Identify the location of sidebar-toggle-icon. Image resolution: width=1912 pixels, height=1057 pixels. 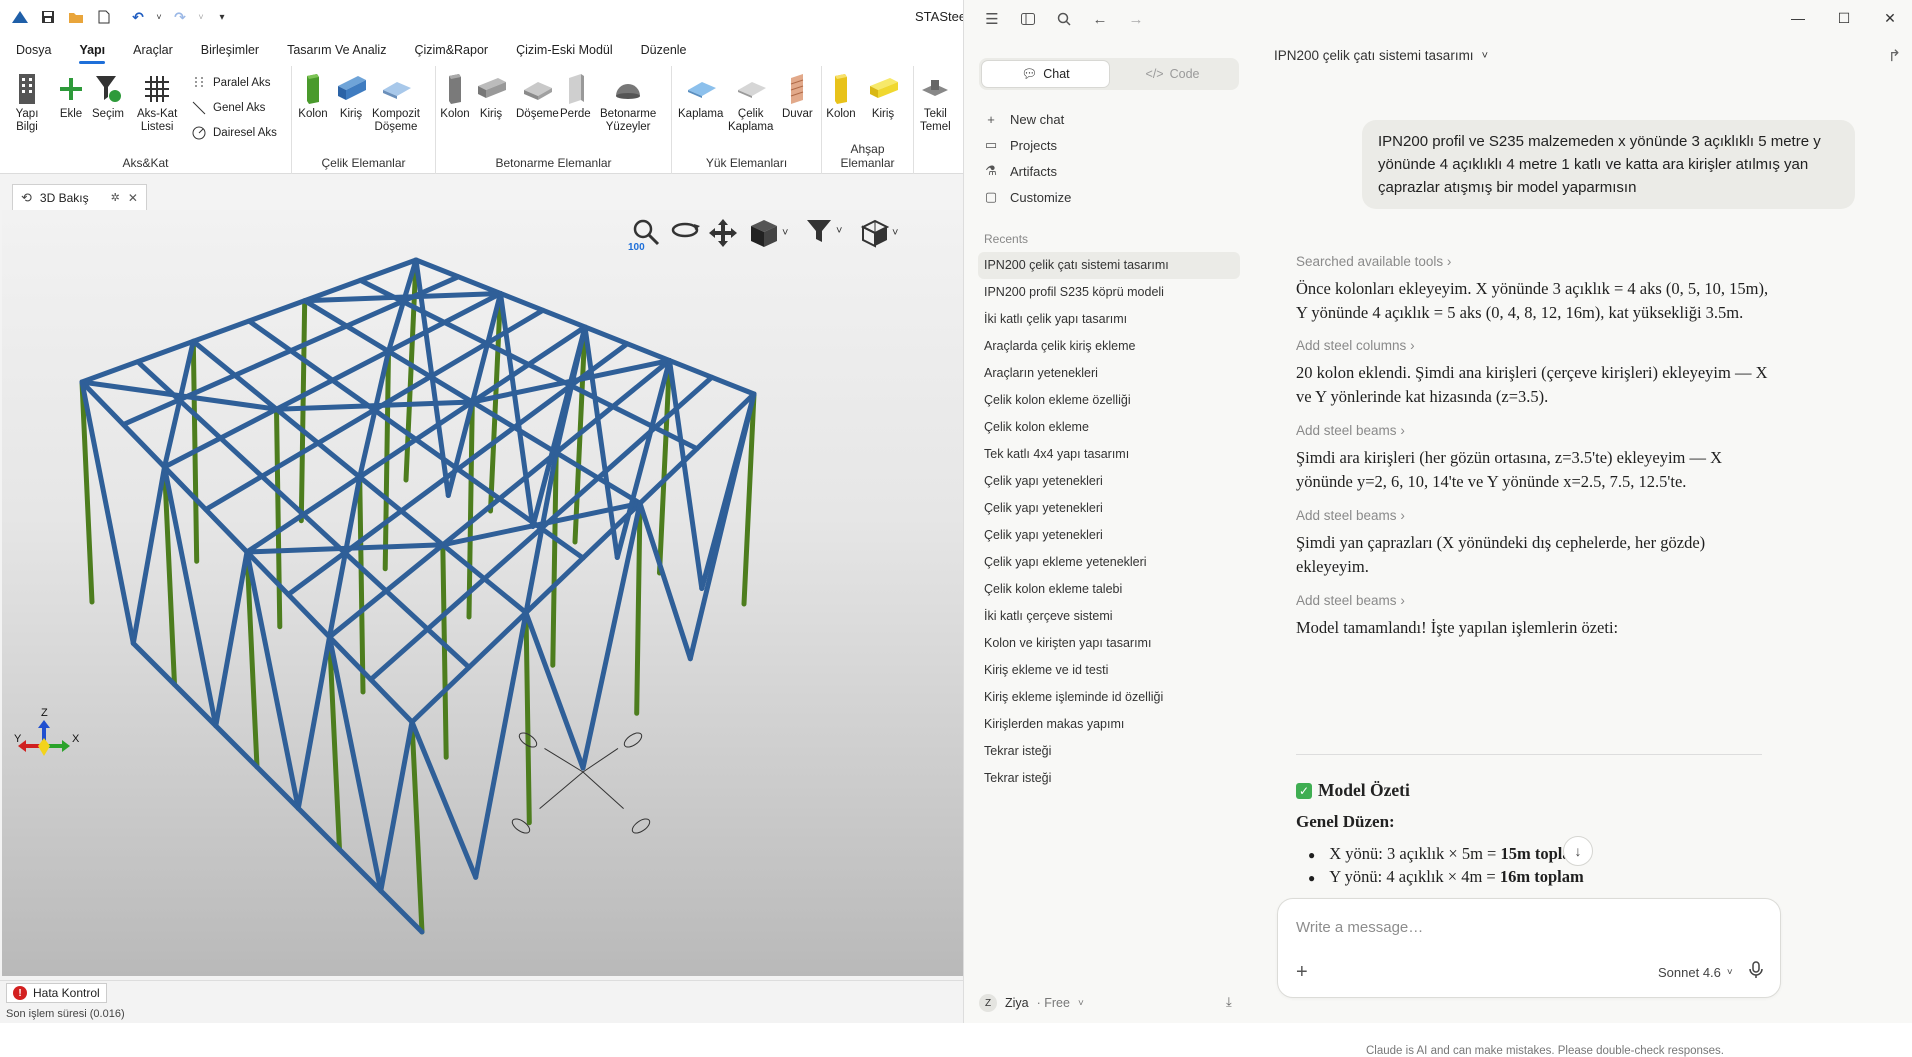
(1028, 19).